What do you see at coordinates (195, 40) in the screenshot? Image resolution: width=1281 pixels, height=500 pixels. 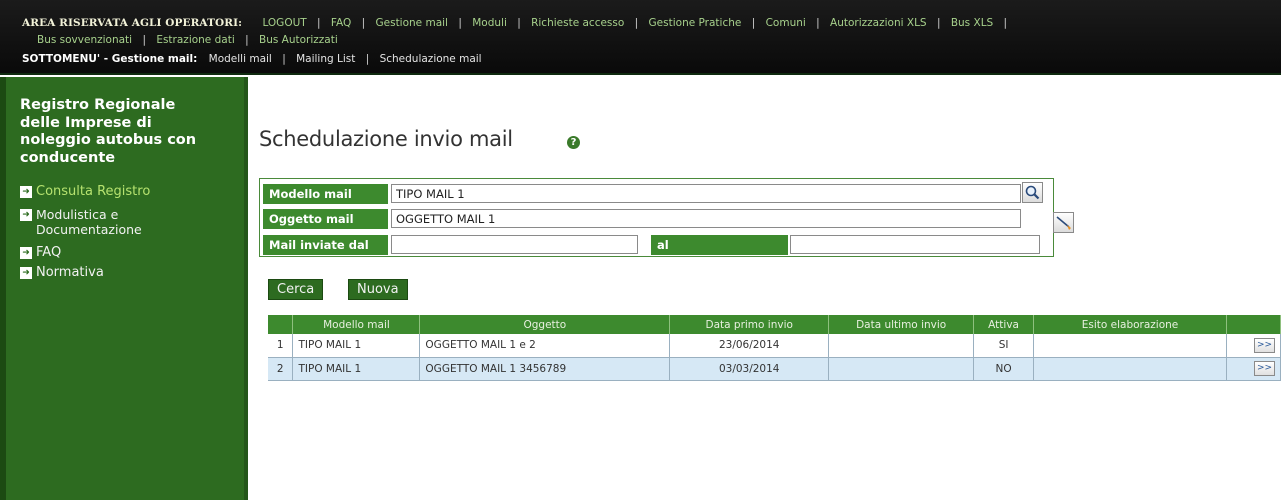 I see `menu-estrazione-dati-link: Estrazione dati` at bounding box center [195, 40].